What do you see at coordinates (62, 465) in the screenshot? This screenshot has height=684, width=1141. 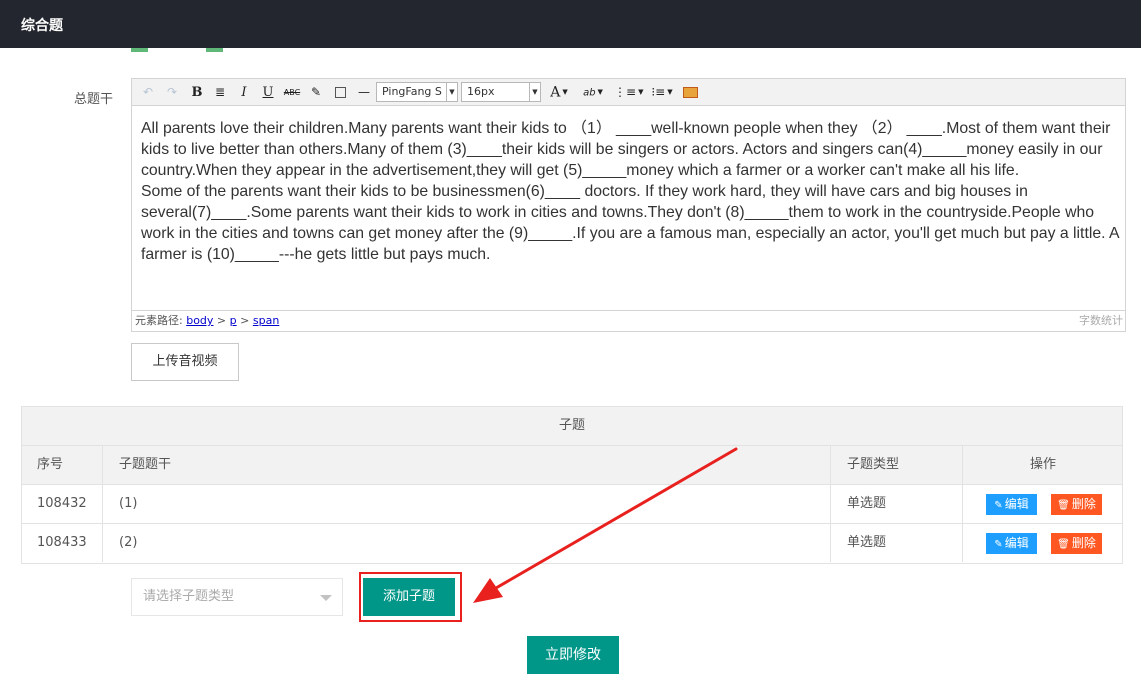 I see `column-header-id: 序号` at bounding box center [62, 465].